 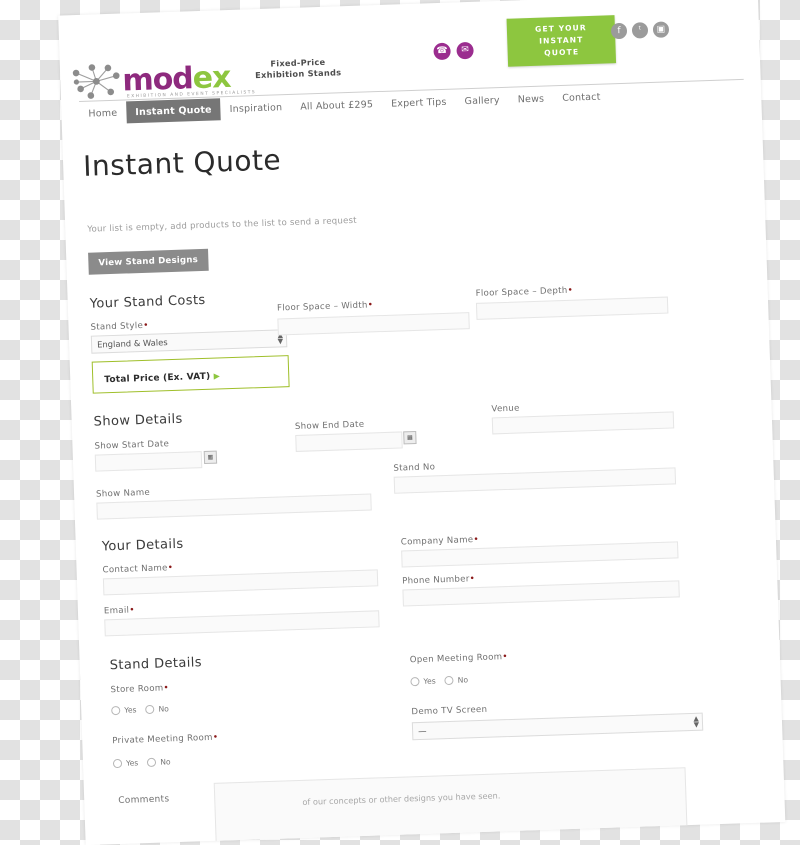 What do you see at coordinates (696, 721) in the screenshot?
I see `select-spinner-icon: ▲▼` at bounding box center [696, 721].